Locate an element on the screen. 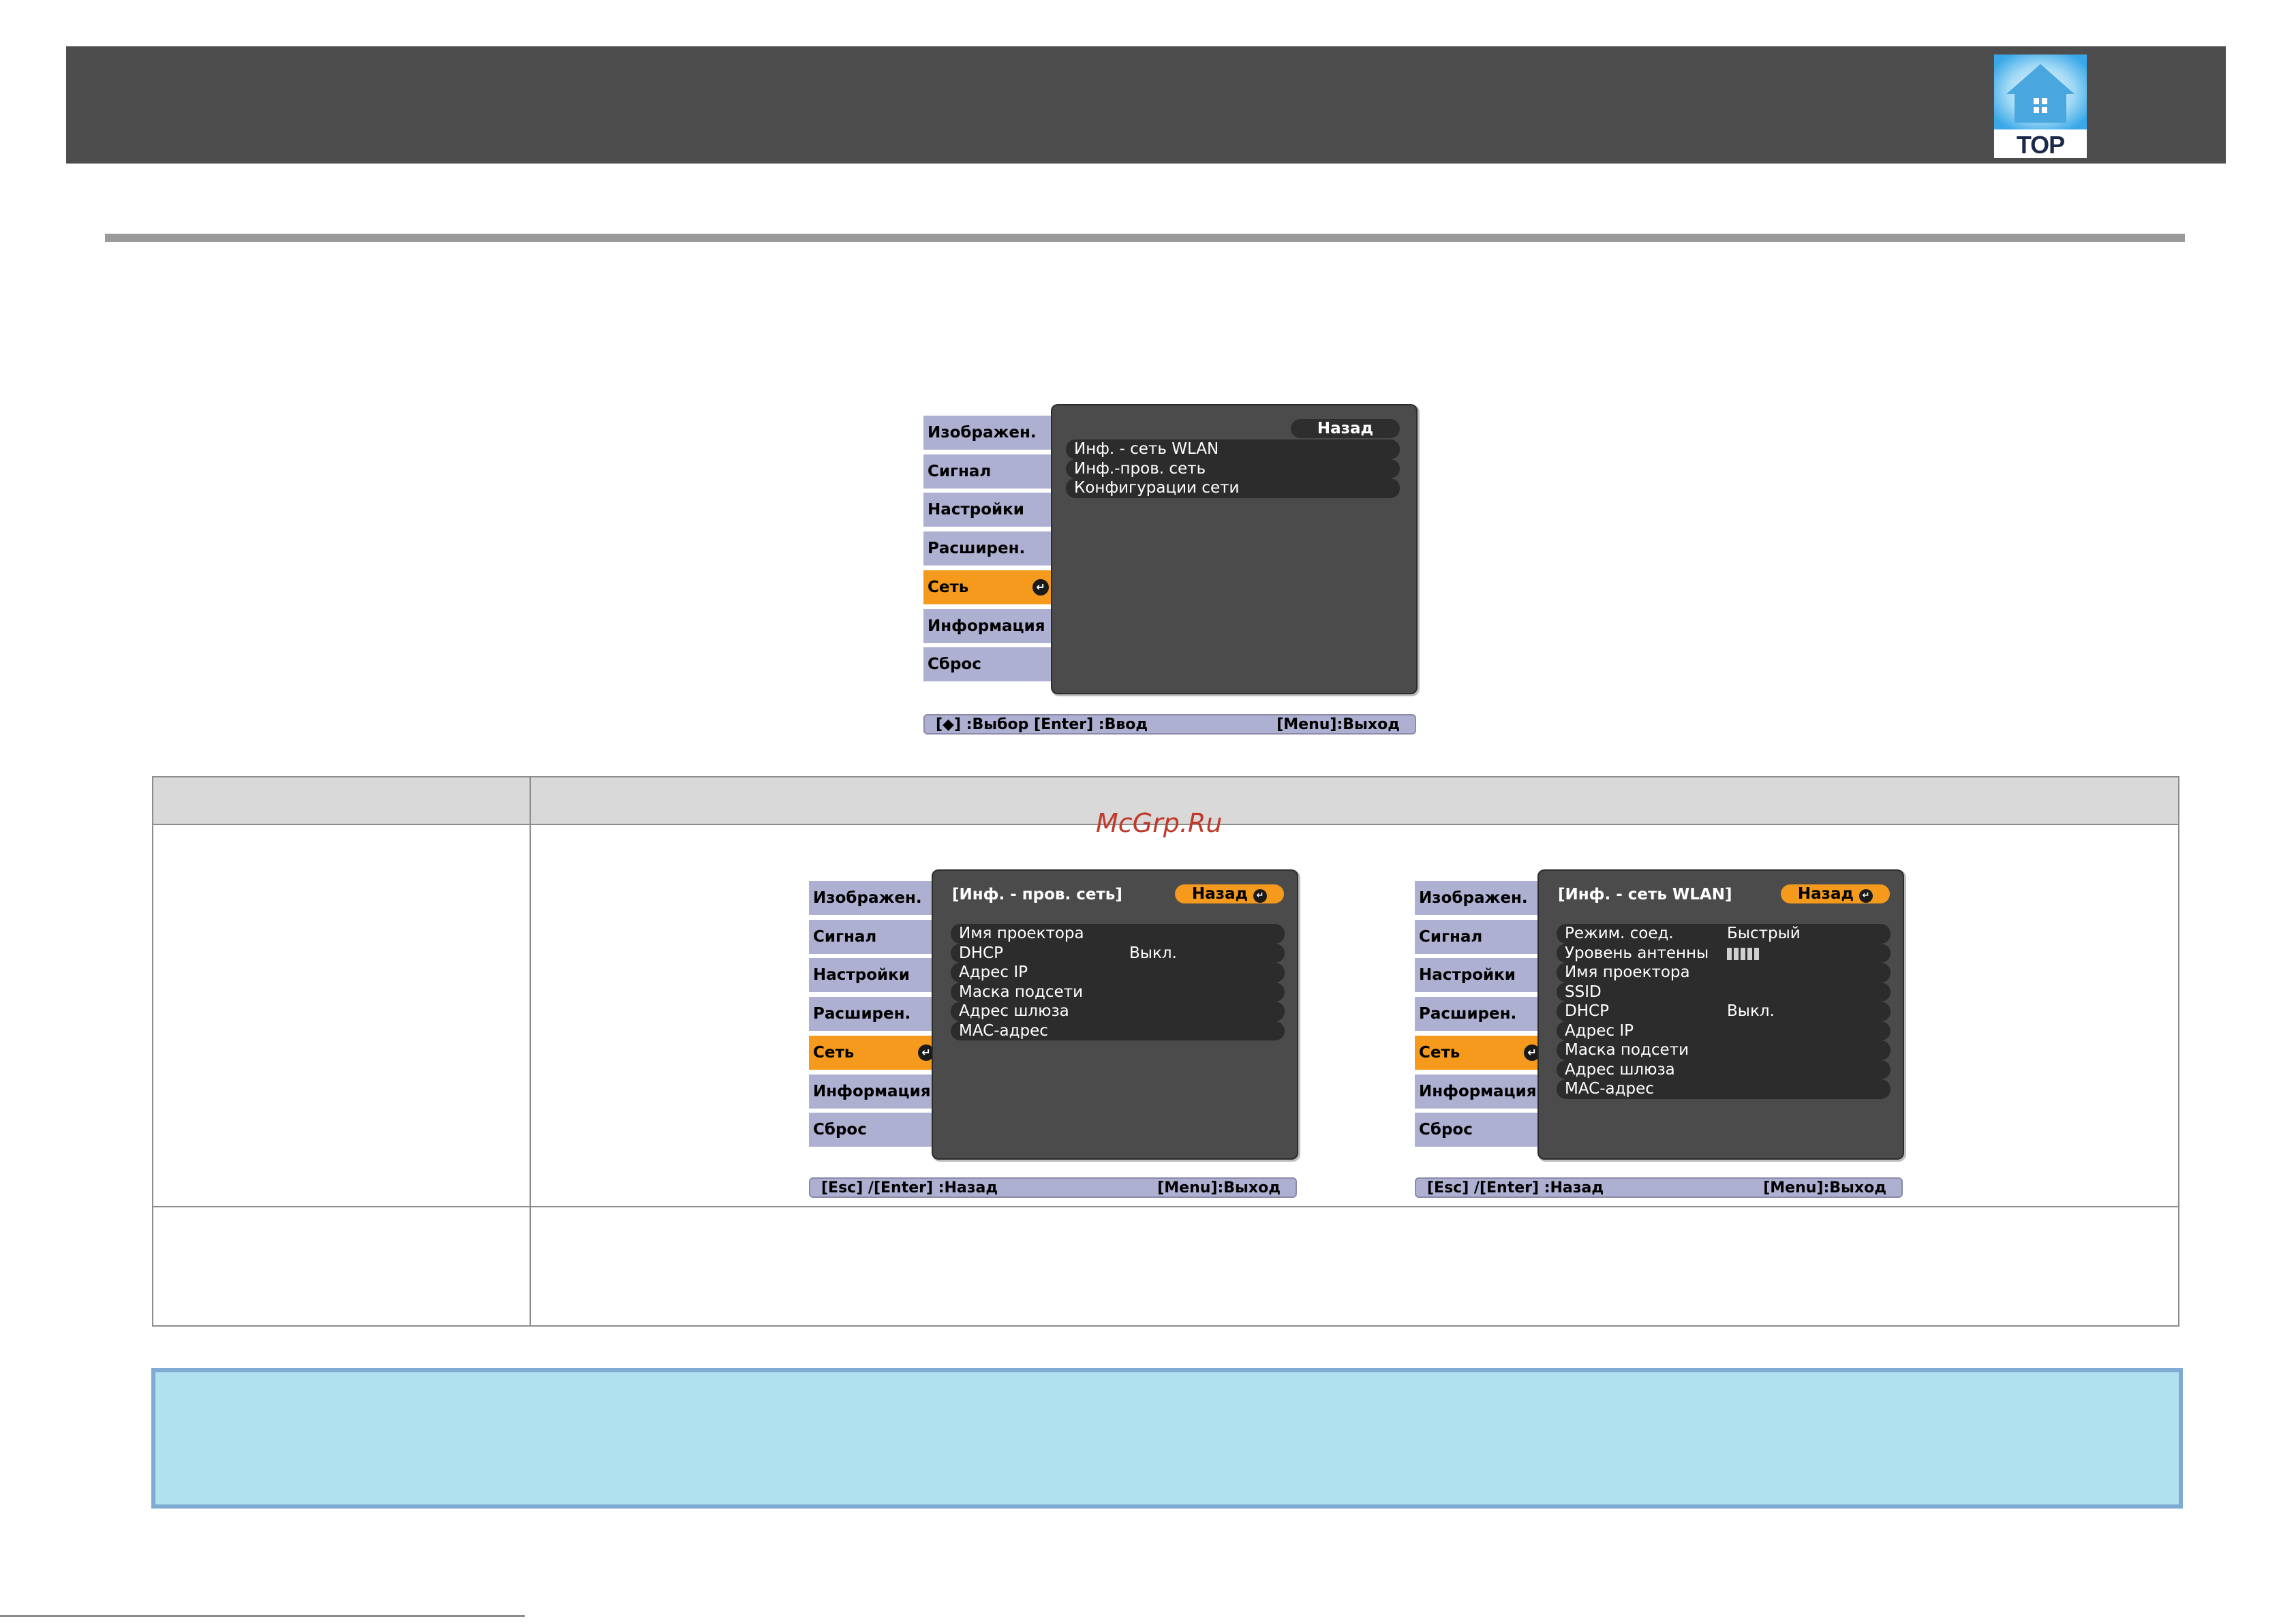 The image size is (2296, 1623). panel-title: [Инф. - пров. сеть] is located at coordinates (1037, 894).